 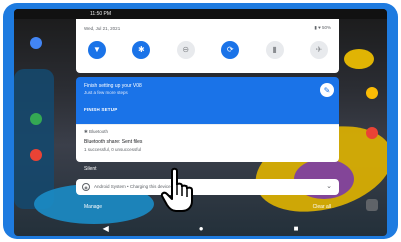 I want to click on airplane-icon: ✈, so click(x=319, y=49).